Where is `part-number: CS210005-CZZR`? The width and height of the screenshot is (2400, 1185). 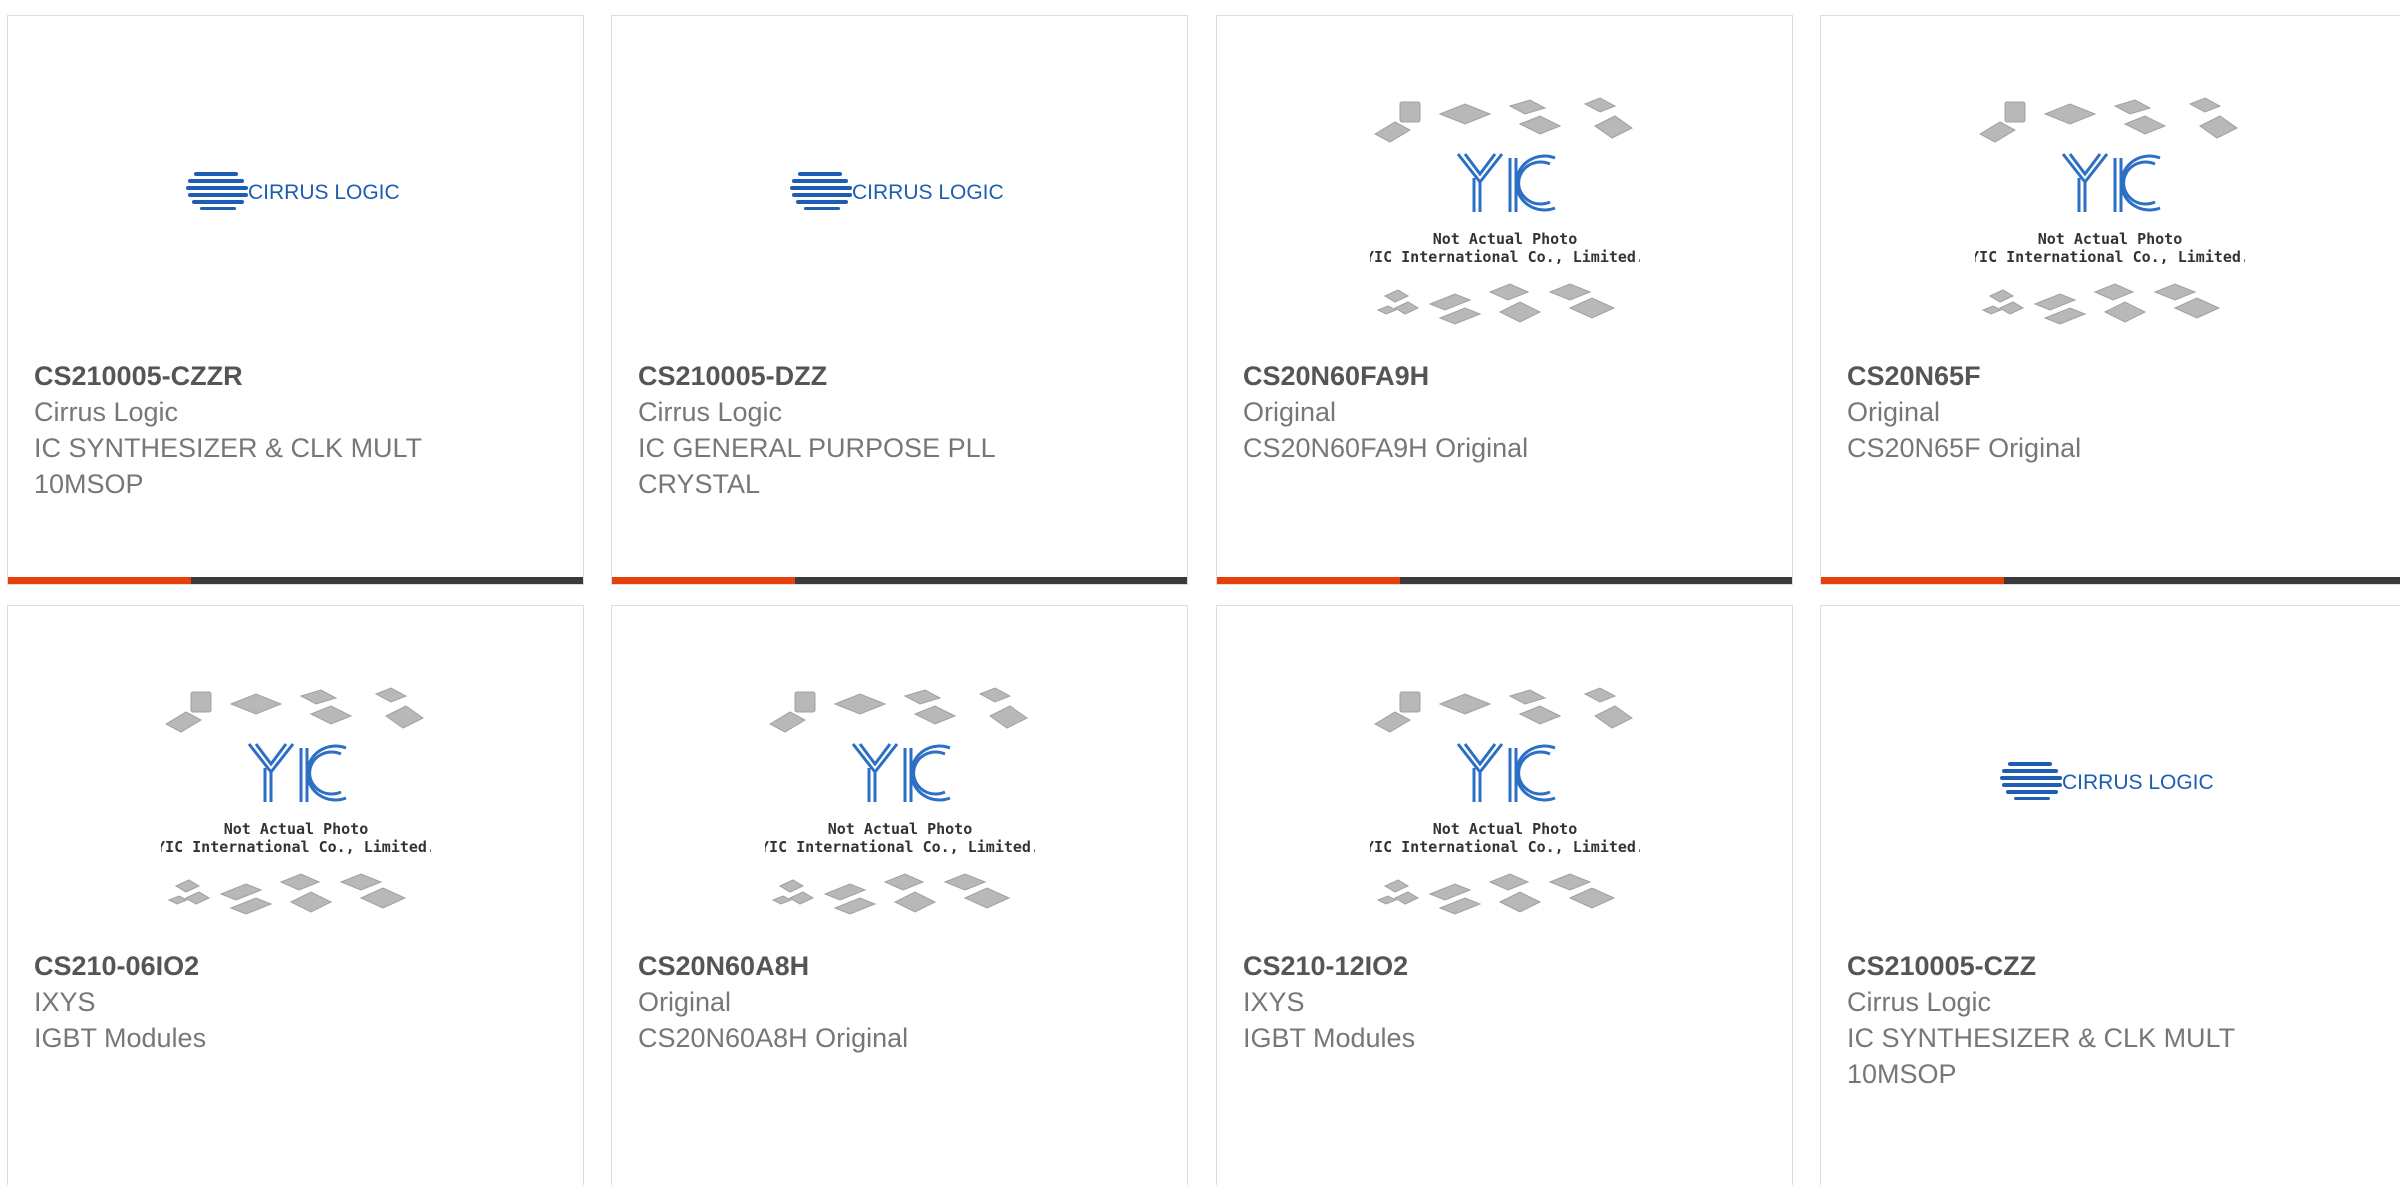 part-number: CS210005-CZZR is located at coordinates (298, 376).